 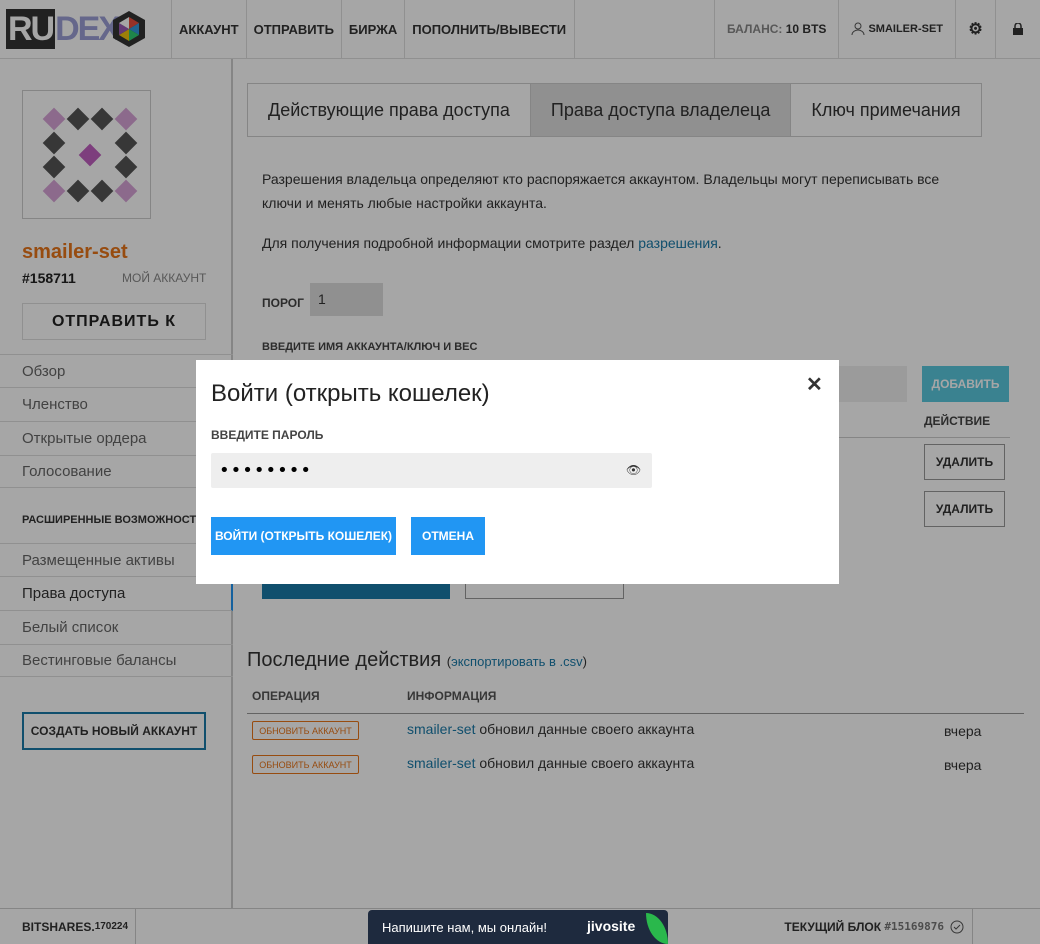 I want to click on eye-icon: 👁, so click(x=633, y=470).